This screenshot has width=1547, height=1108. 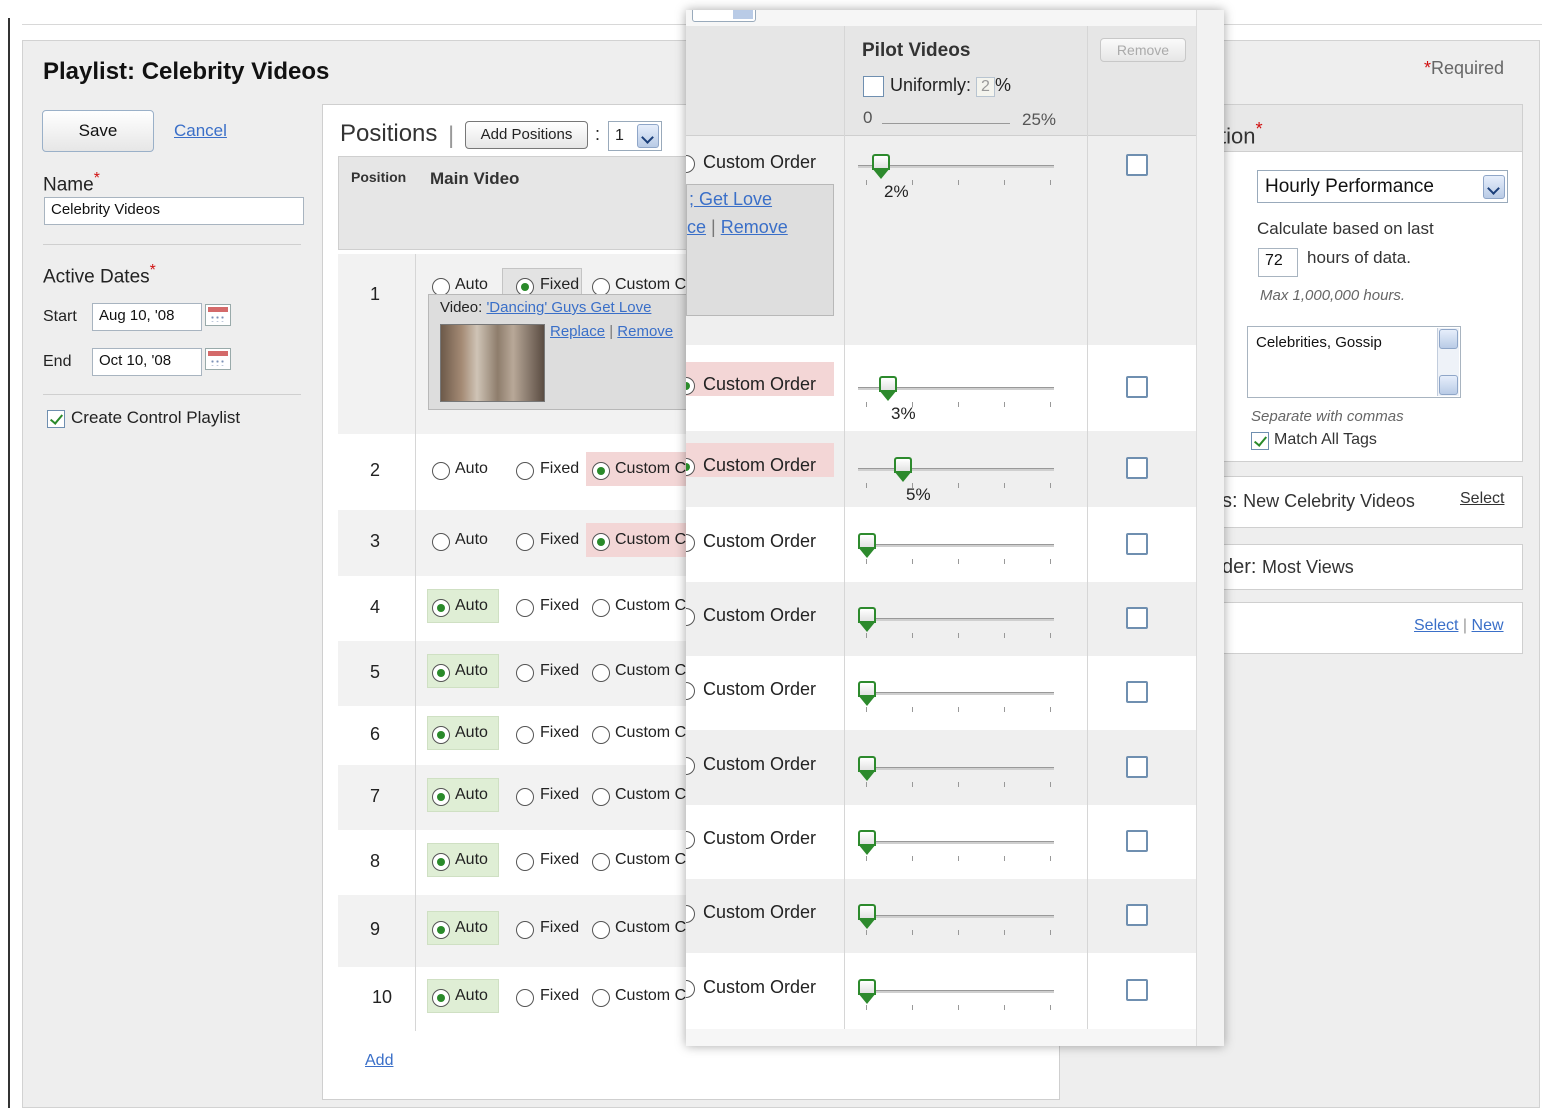 I want to click on tags-textarea: Celebrities, Gossip, so click(x=1354, y=362).